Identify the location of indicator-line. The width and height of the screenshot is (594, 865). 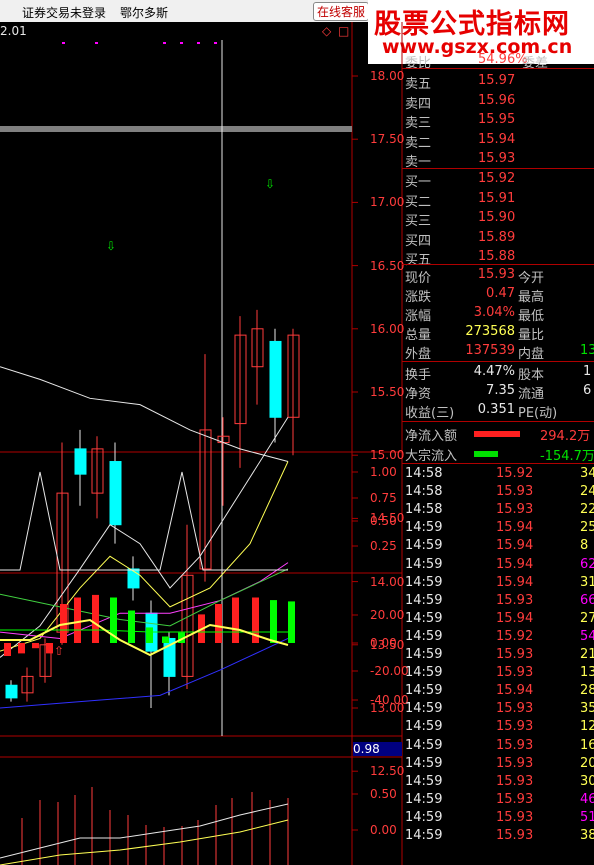
(144, 521).